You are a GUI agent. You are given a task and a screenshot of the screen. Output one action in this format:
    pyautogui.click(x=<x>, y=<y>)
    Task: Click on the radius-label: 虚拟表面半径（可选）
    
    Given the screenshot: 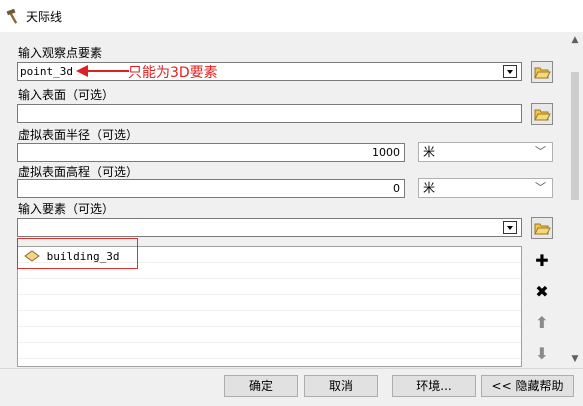 What is the action you would take?
    pyautogui.click(x=78, y=135)
    